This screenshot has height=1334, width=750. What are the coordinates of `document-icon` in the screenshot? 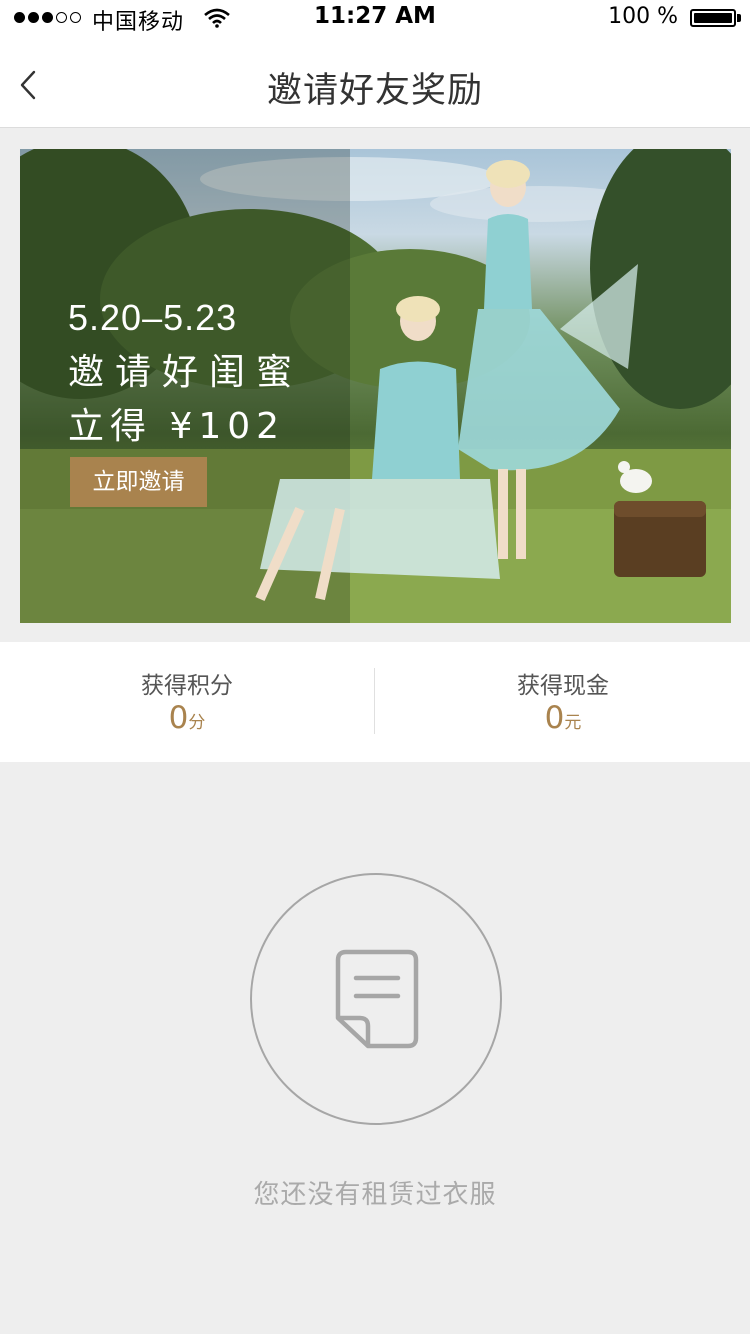 It's located at (377, 999).